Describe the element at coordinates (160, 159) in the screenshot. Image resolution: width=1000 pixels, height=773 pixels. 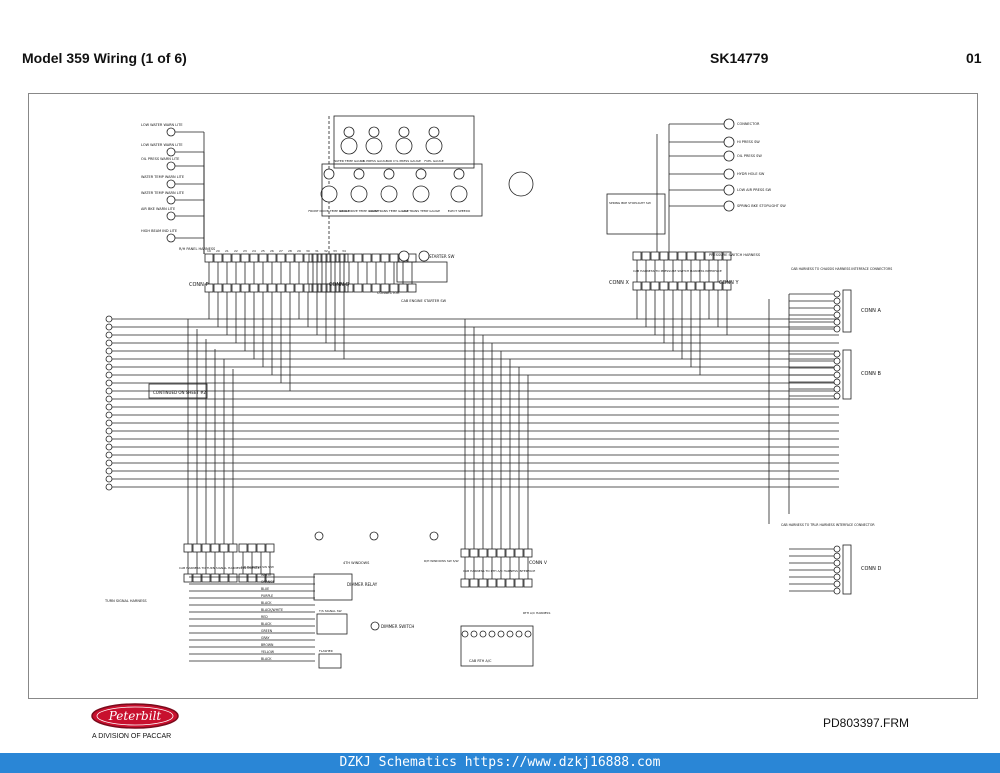
I see `lamp-label: OIL PRESS WARN LITE` at that location.